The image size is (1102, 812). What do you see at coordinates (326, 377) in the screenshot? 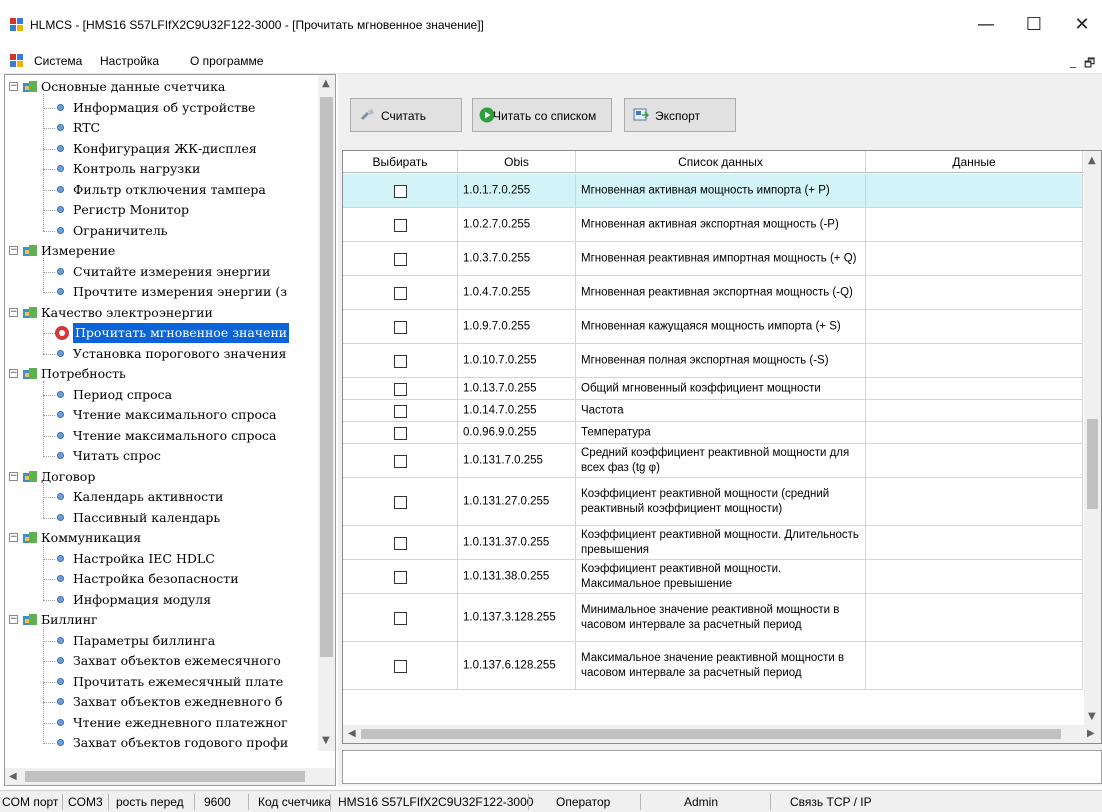
I see `tree-vertical-thumb` at bounding box center [326, 377].